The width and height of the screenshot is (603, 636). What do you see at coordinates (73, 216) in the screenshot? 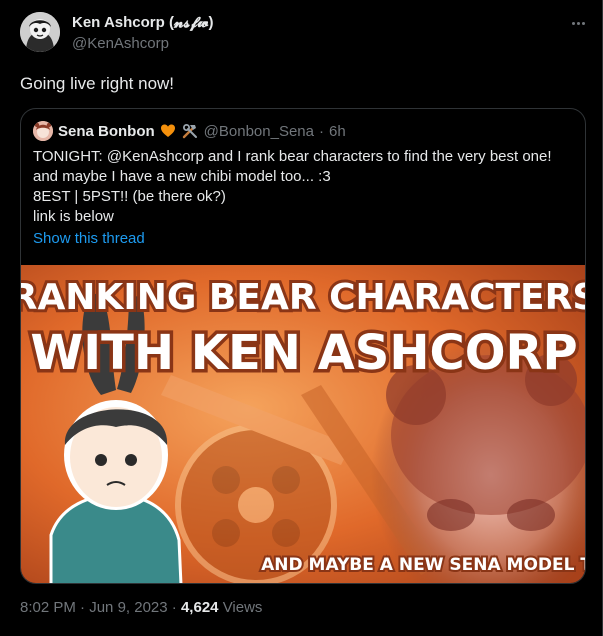
I see `quote-text-line: link is below` at bounding box center [73, 216].